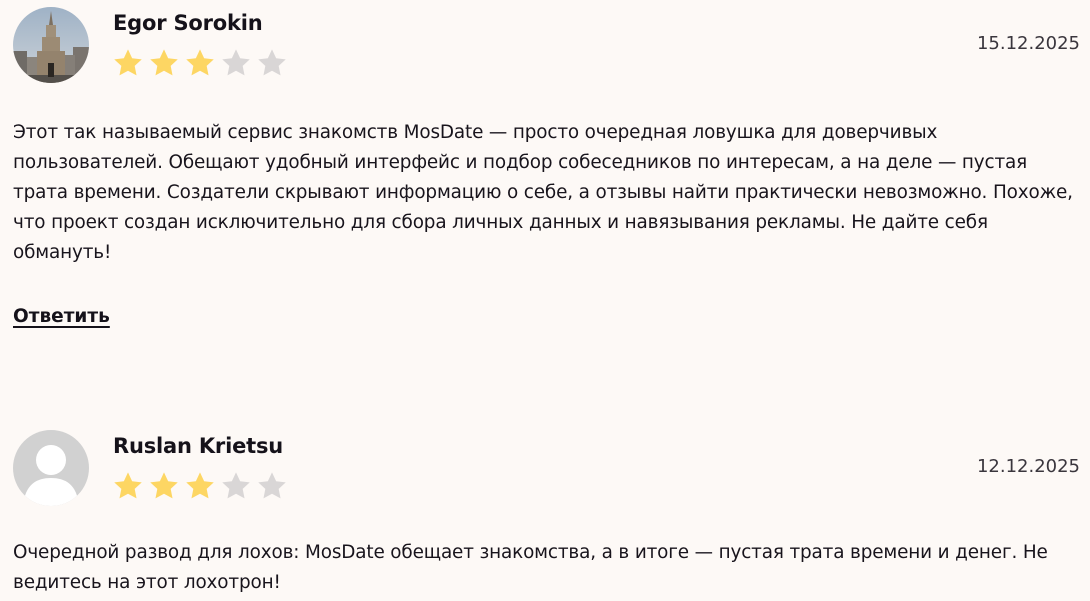 The width and height of the screenshot is (1090, 601). What do you see at coordinates (198, 446) in the screenshot?
I see `author-name: Ruslan Krietsu` at bounding box center [198, 446].